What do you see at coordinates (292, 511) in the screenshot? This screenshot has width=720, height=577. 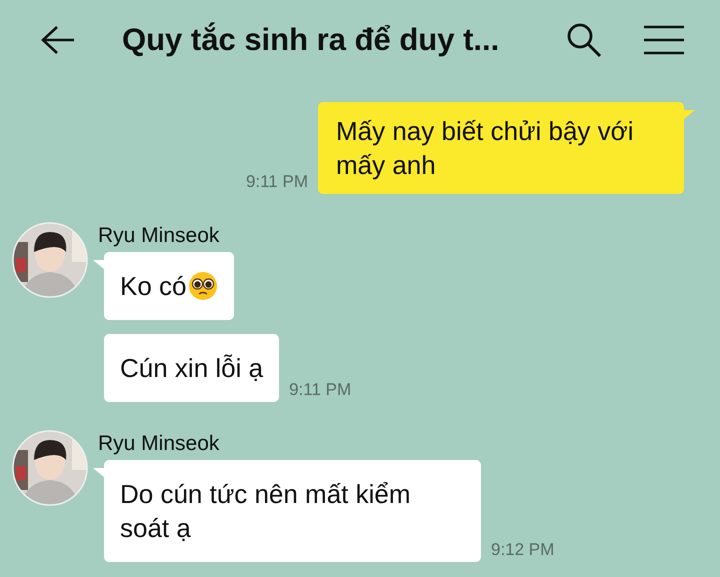 I see `message-bubble: Do cún tức nên mất kiểm soát ạ` at bounding box center [292, 511].